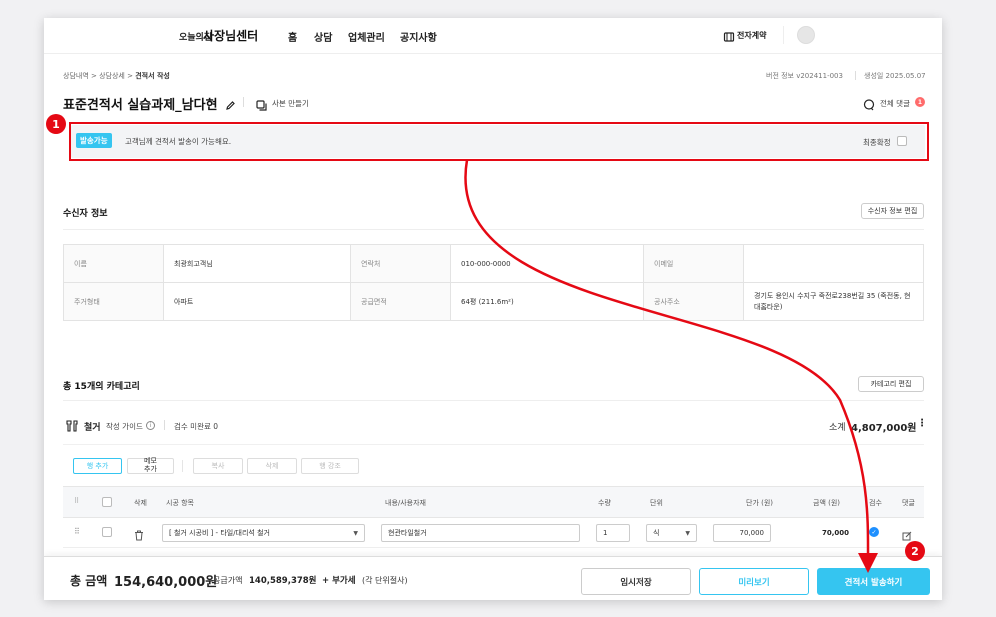 This screenshot has width=996, height=617. Describe the element at coordinates (915, 551) in the screenshot. I see `annotation-marker-2: 2` at that location.